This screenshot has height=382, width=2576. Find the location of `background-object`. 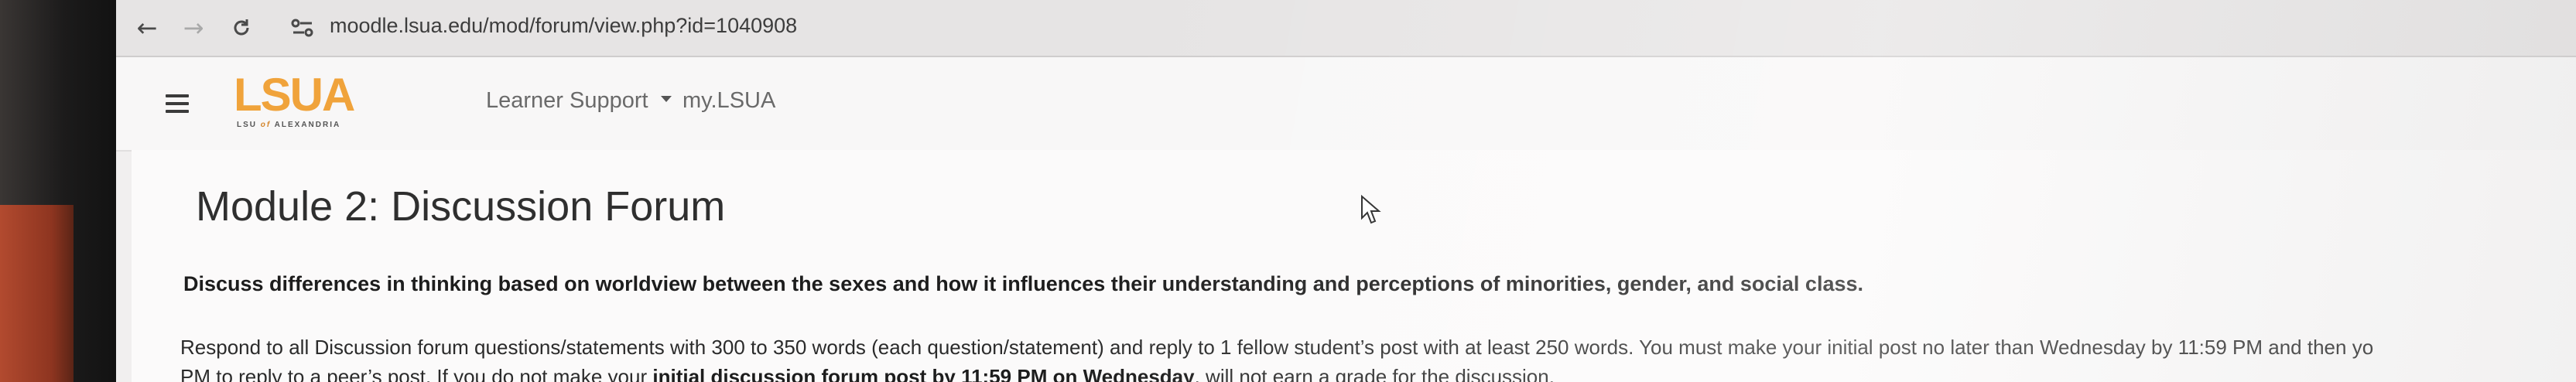

background-object is located at coordinates (37, 293).